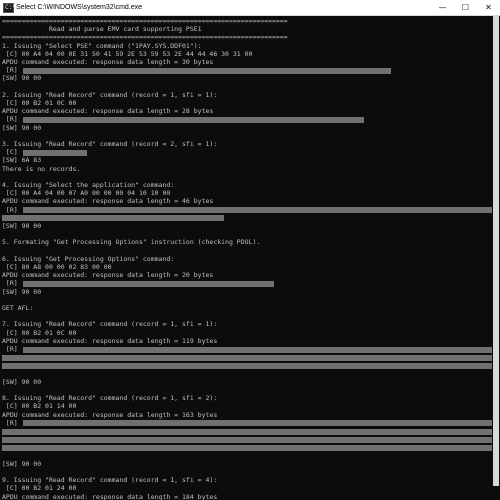  What do you see at coordinates (465, 7) in the screenshot?
I see `maximize-button: ☐` at bounding box center [465, 7].